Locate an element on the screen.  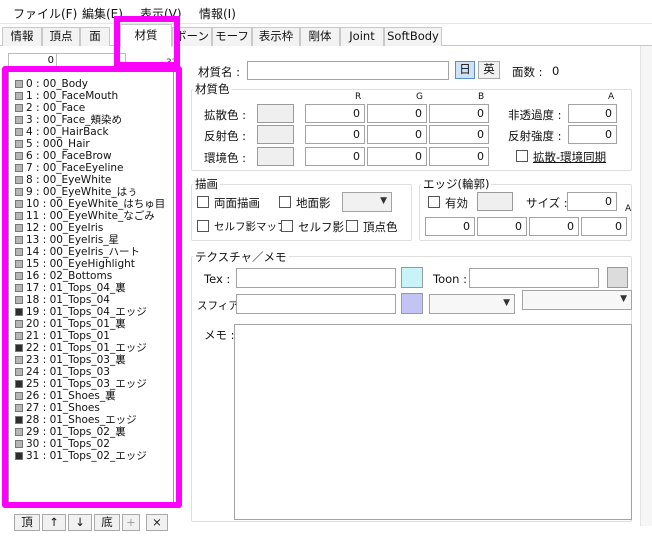
edge-a-input: 0 is located at coordinates (604, 226).